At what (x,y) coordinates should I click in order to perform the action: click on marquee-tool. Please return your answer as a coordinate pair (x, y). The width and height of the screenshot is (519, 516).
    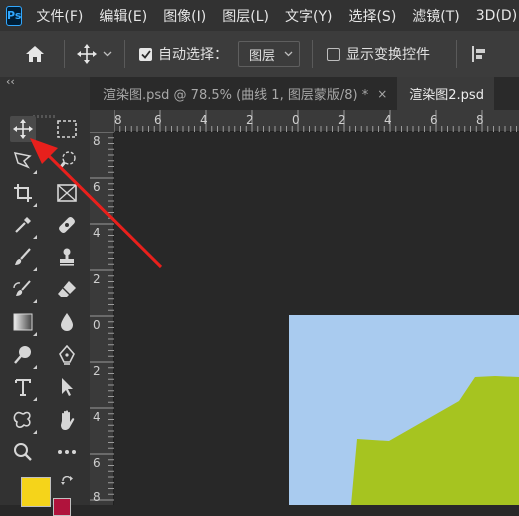
    Looking at the image, I should click on (67, 129).